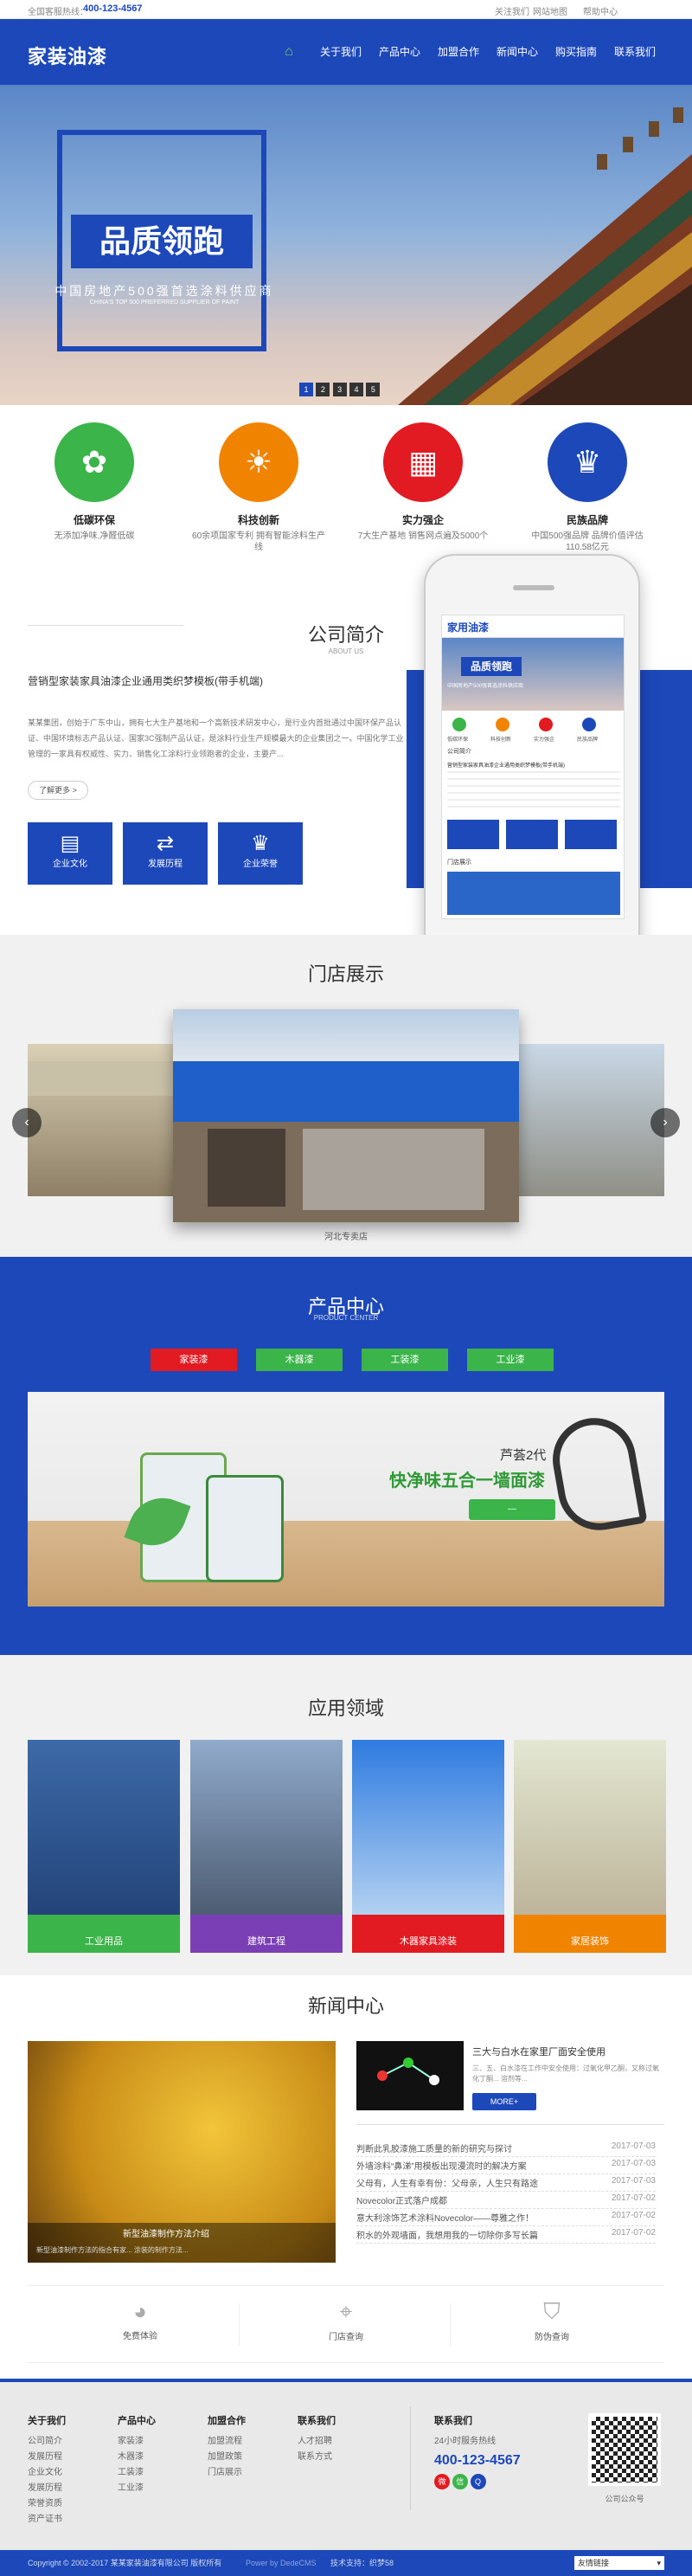 The height and width of the screenshot is (2576, 692). What do you see at coordinates (68, 55) in the screenshot?
I see `site-logo: 家装油漆` at bounding box center [68, 55].